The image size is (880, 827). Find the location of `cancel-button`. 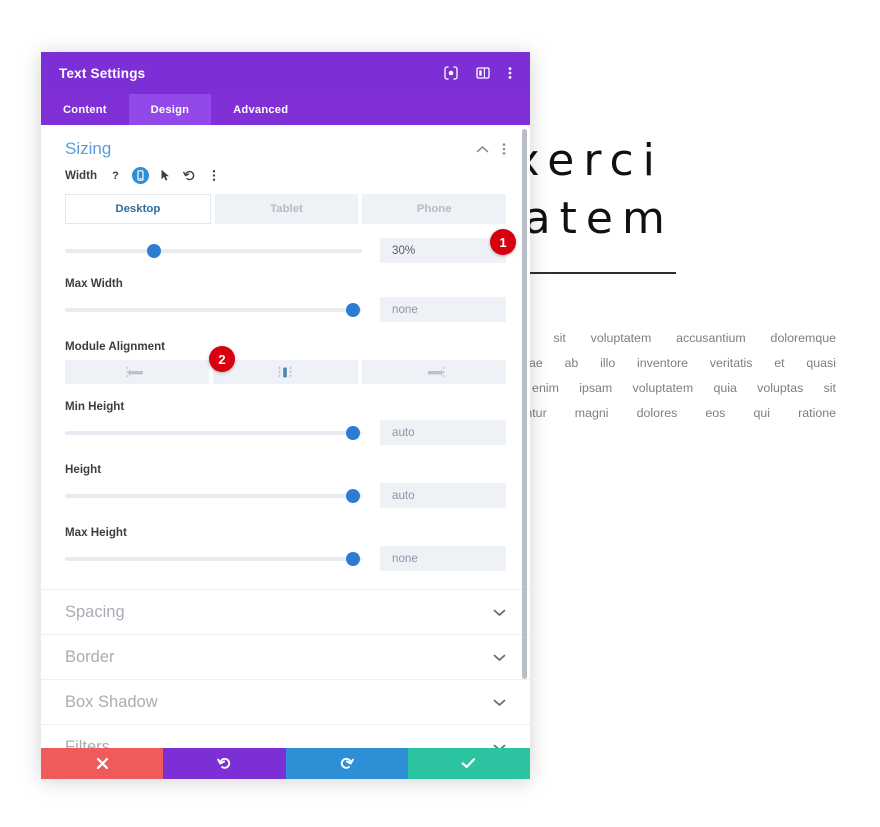

cancel-button is located at coordinates (102, 763).